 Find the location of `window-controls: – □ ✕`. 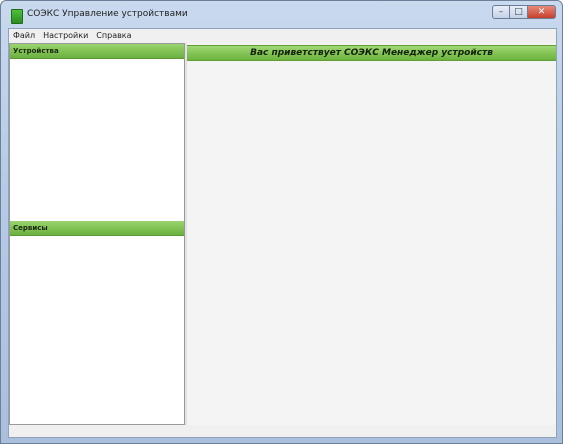

window-controls: – □ ✕ is located at coordinates (524, 12).